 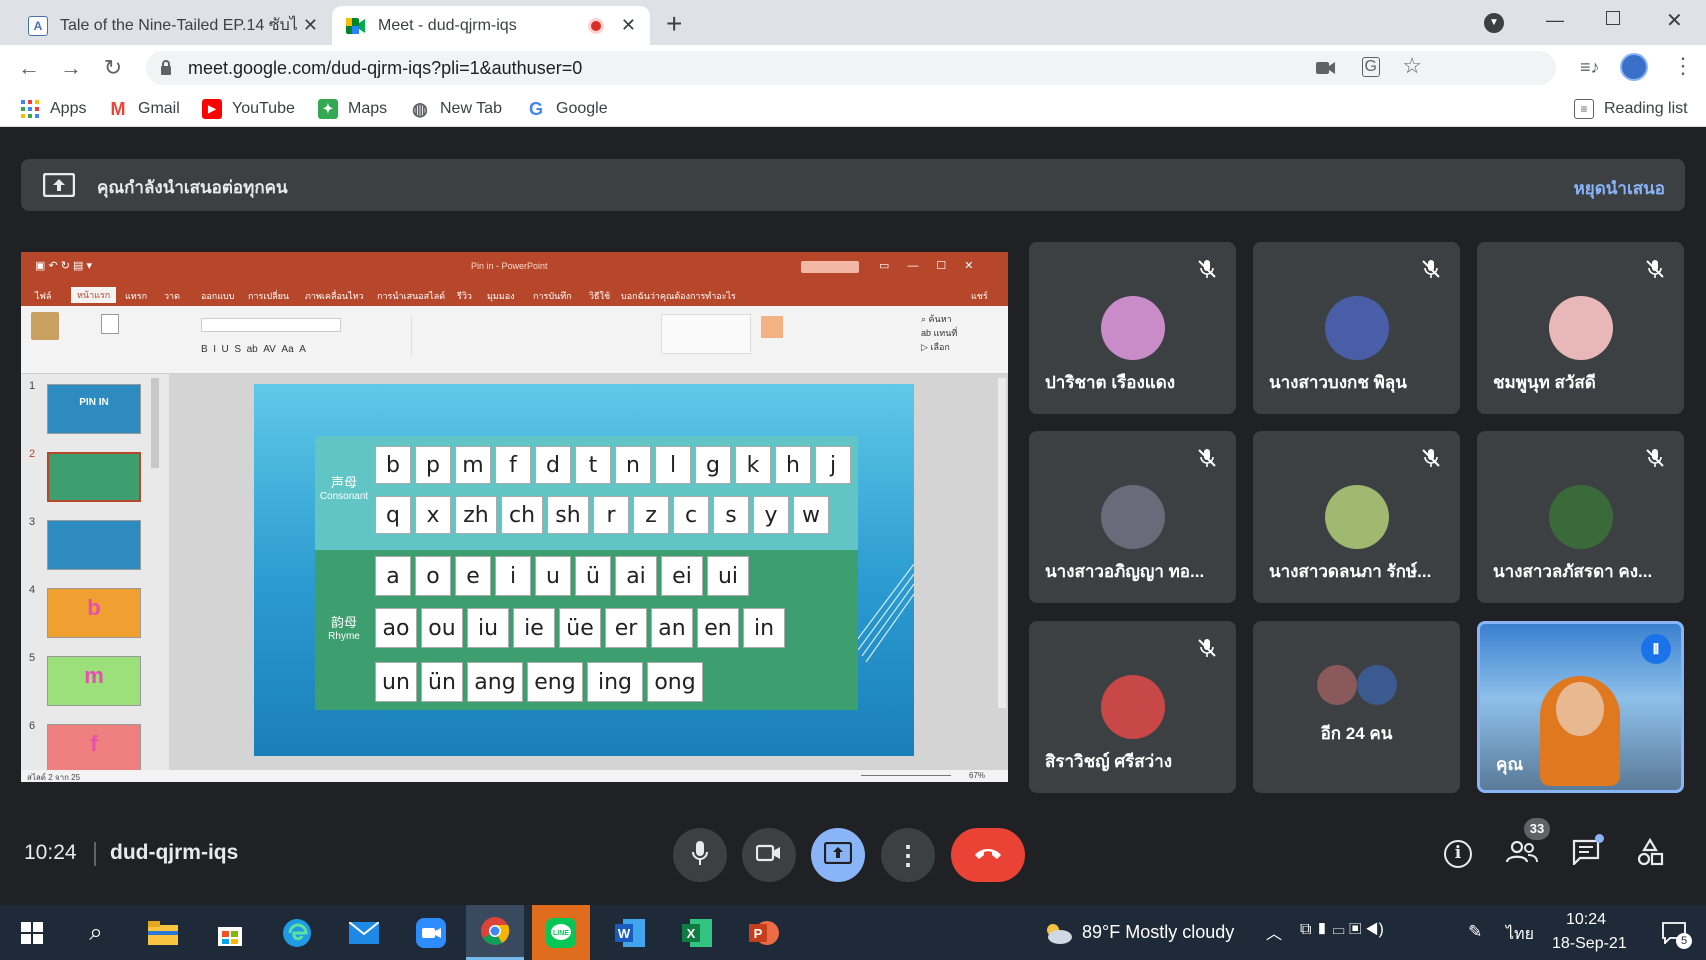 I want to click on paste-icon, so click(x=45, y=326).